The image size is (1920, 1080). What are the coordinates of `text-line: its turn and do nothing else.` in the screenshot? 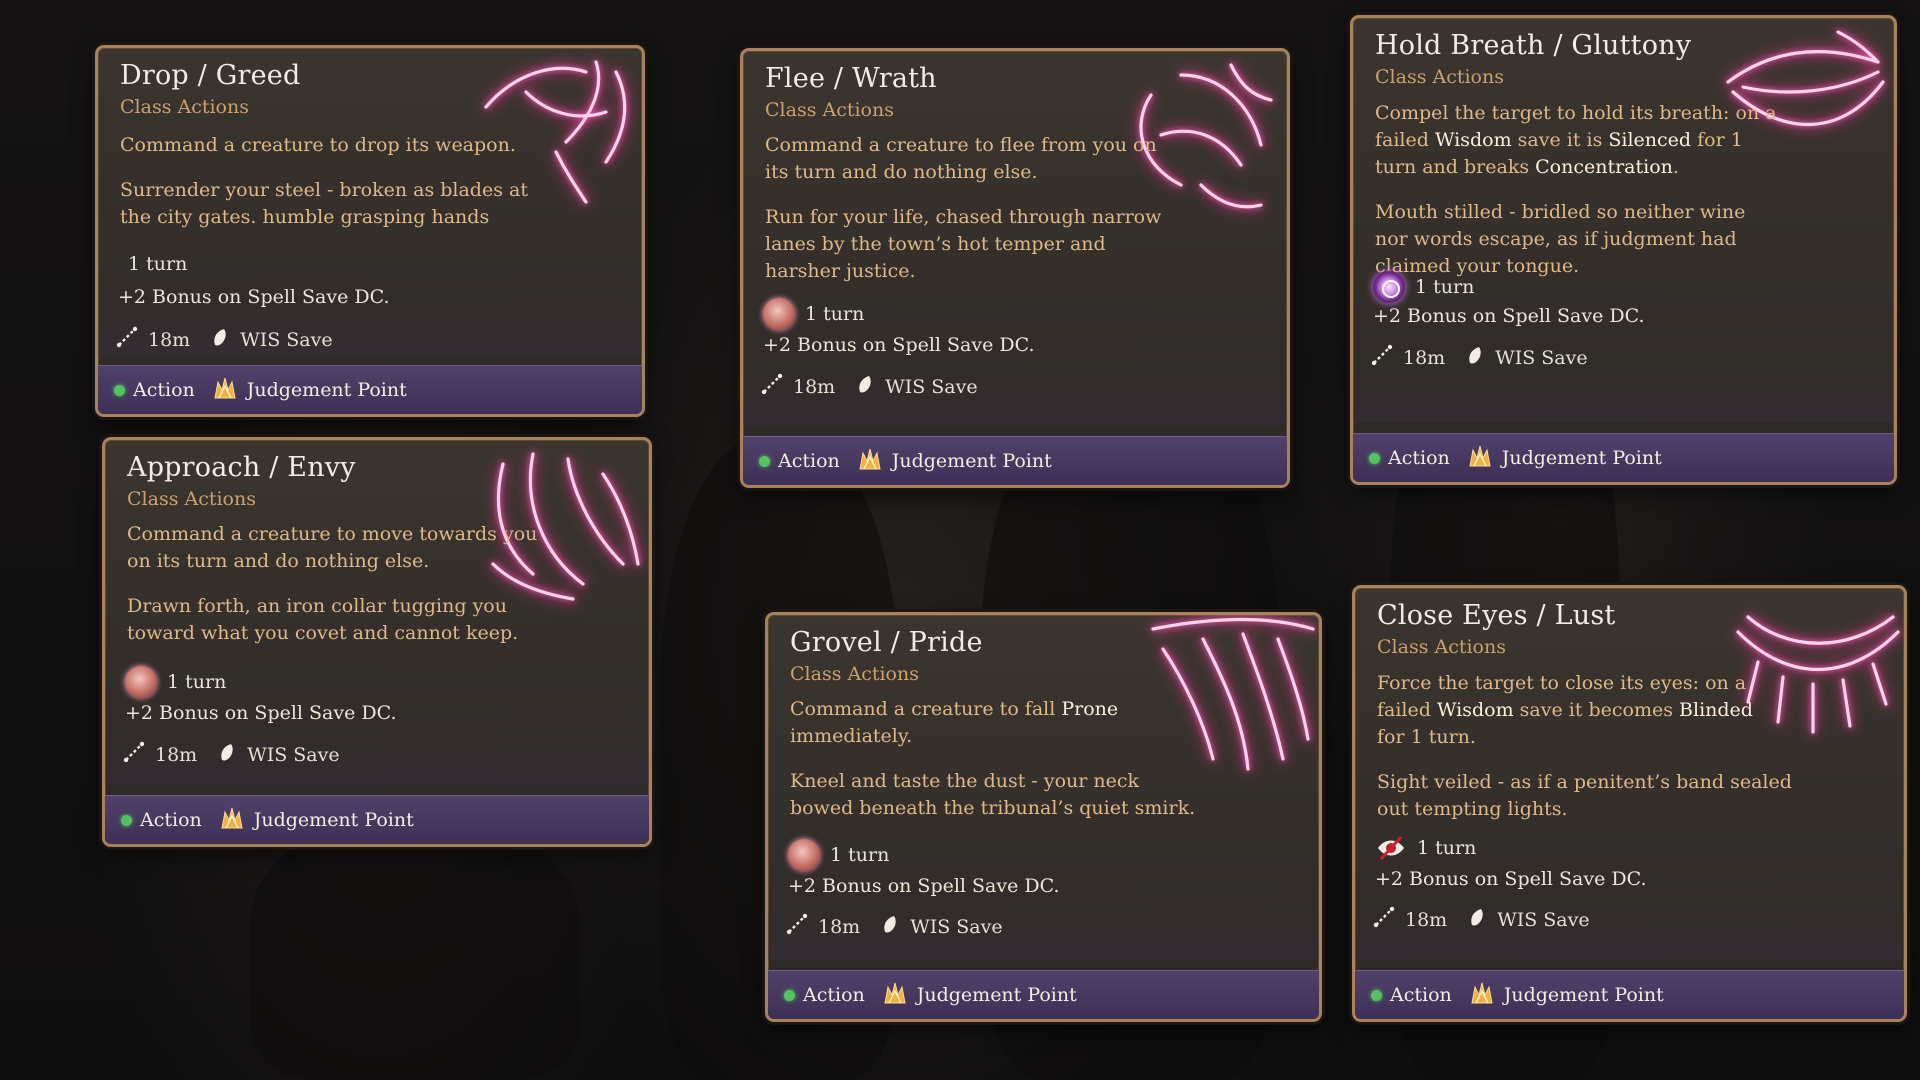 It's located at (901, 172).